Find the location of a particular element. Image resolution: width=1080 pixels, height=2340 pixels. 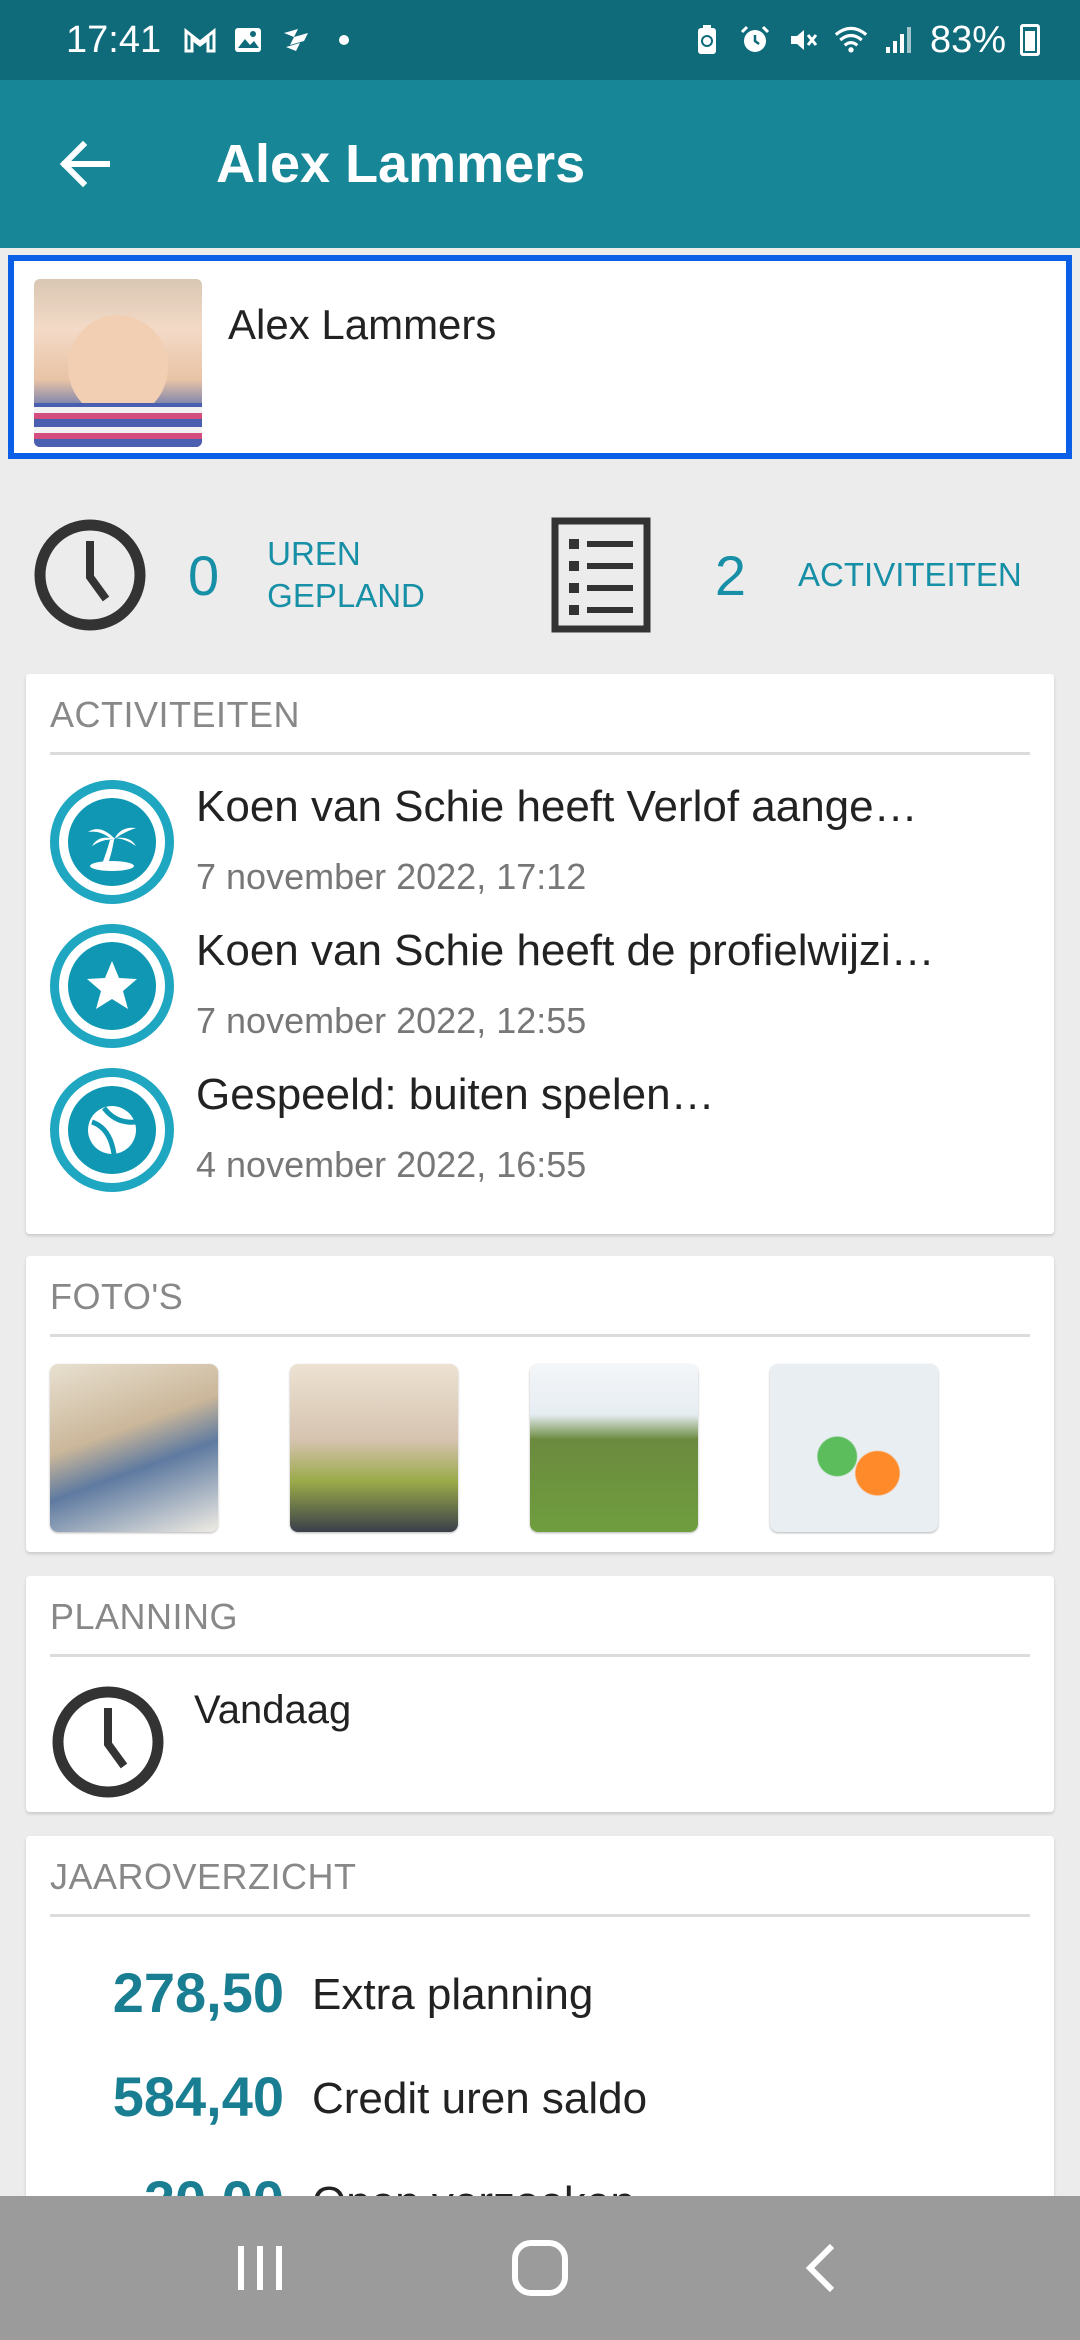

year-overview-value: 584,40 is located at coordinates (198, 2096).